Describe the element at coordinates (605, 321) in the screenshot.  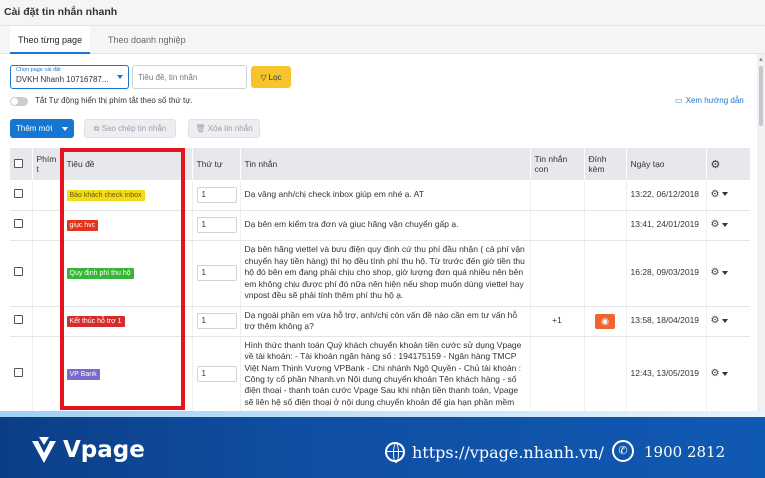
I see `eye-icon: ◉` at that location.